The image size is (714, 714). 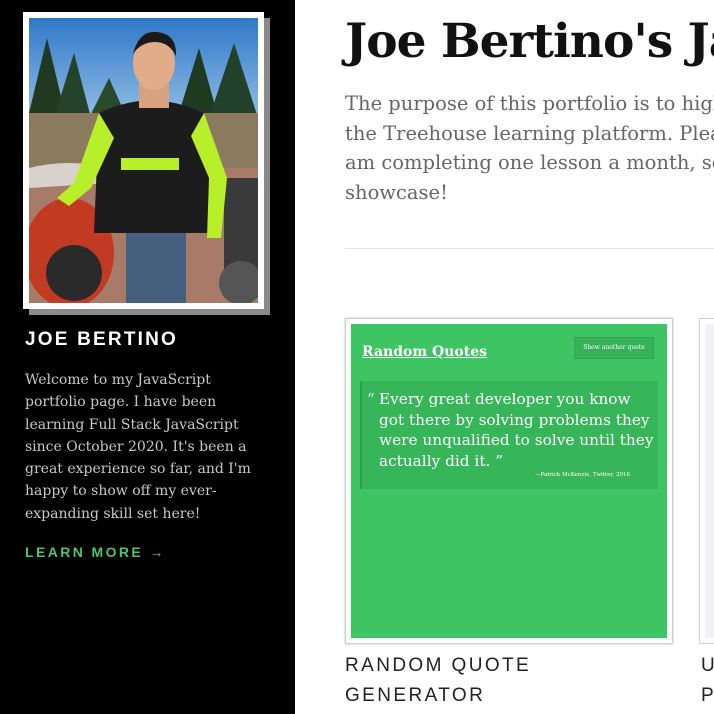 I want to click on project-title-line: U, so click(x=707, y=665).